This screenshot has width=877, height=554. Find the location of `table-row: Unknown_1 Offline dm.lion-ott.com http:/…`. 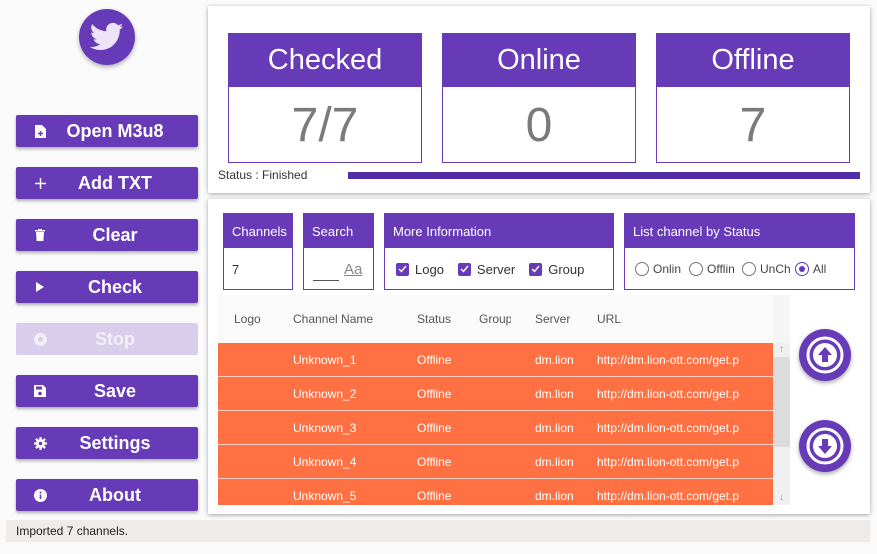

table-row: Unknown_1 Offline dm.lion-ott.com http:/… is located at coordinates (495, 360).